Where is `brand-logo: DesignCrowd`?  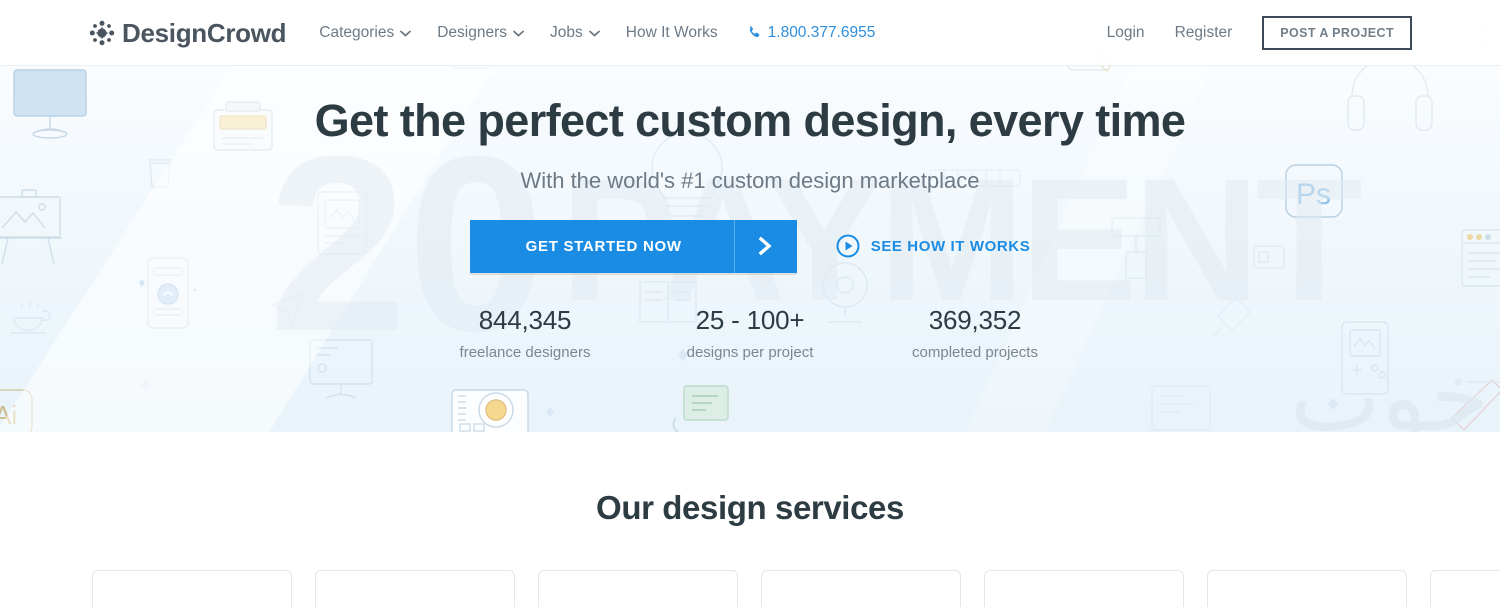
brand-logo: DesignCrowd is located at coordinates (188, 32).